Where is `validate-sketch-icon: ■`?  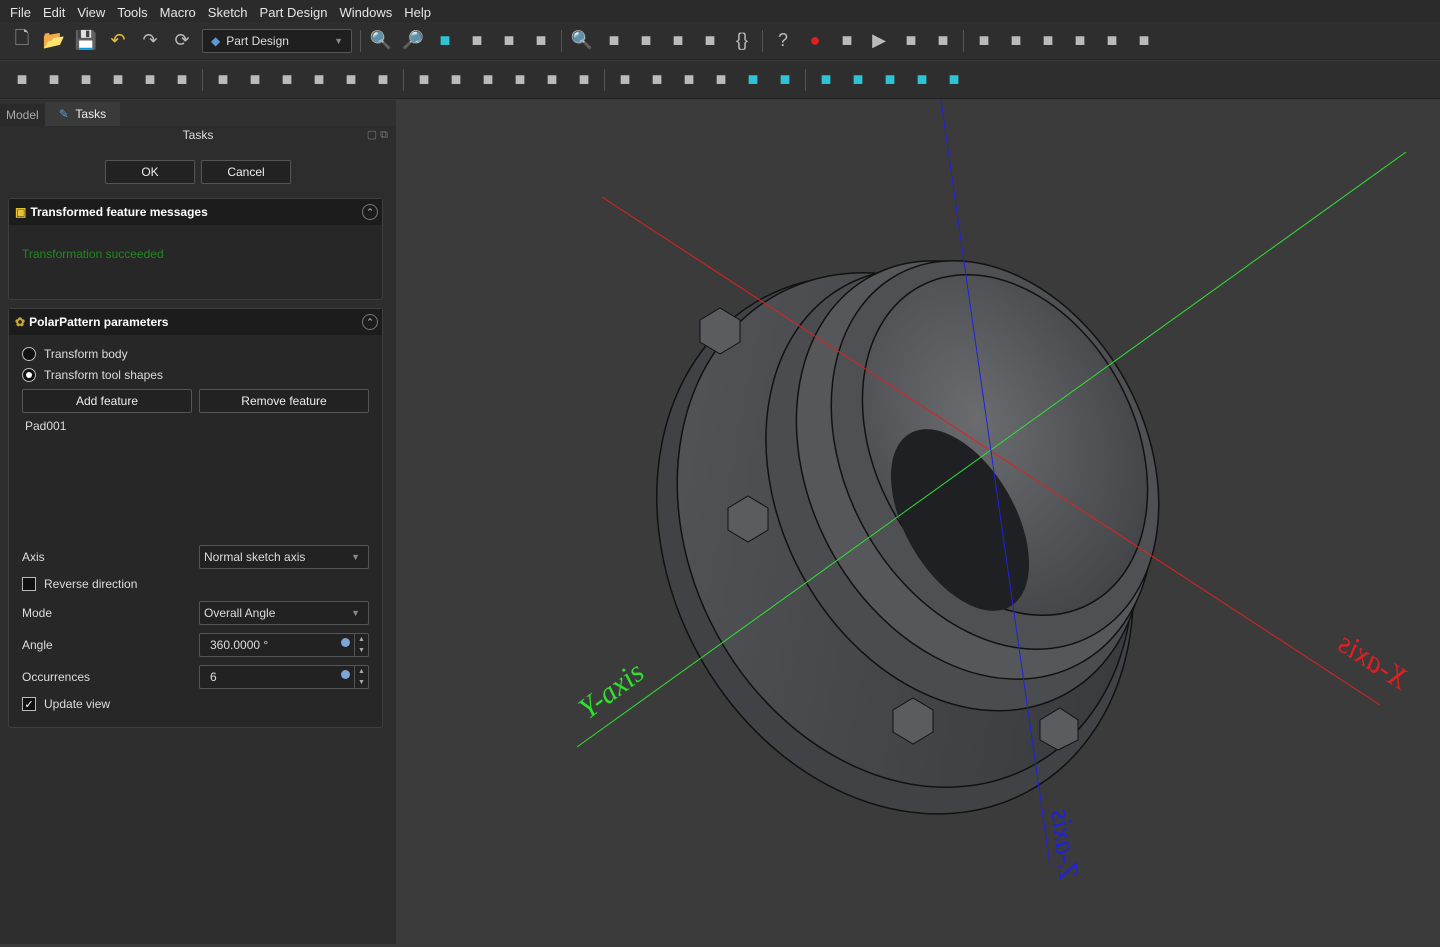
validate-sketch-icon: ■ is located at coordinates (984, 41).